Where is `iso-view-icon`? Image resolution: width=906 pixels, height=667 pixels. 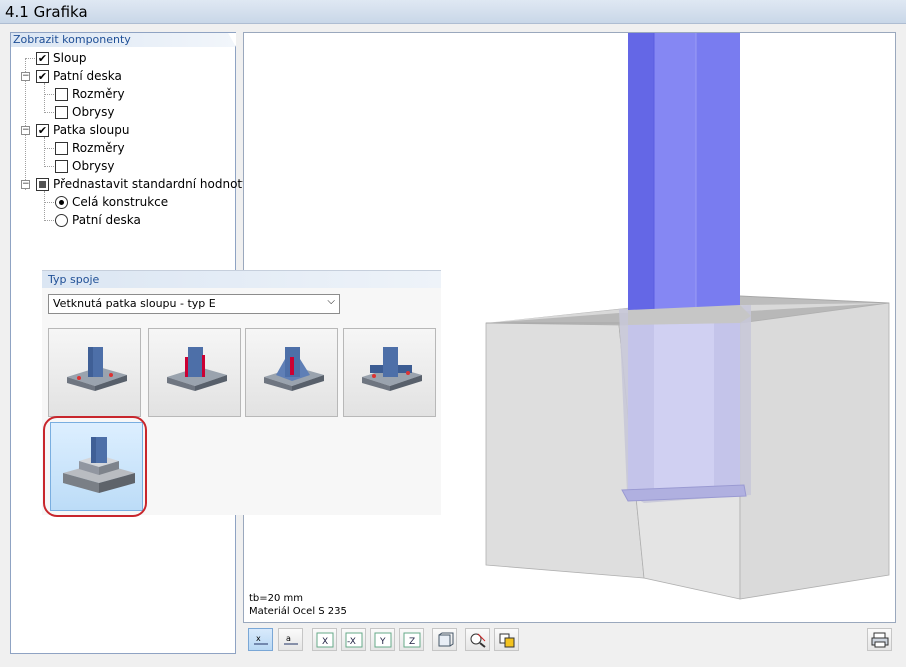 iso-view-icon is located at coordinates (444, 639).